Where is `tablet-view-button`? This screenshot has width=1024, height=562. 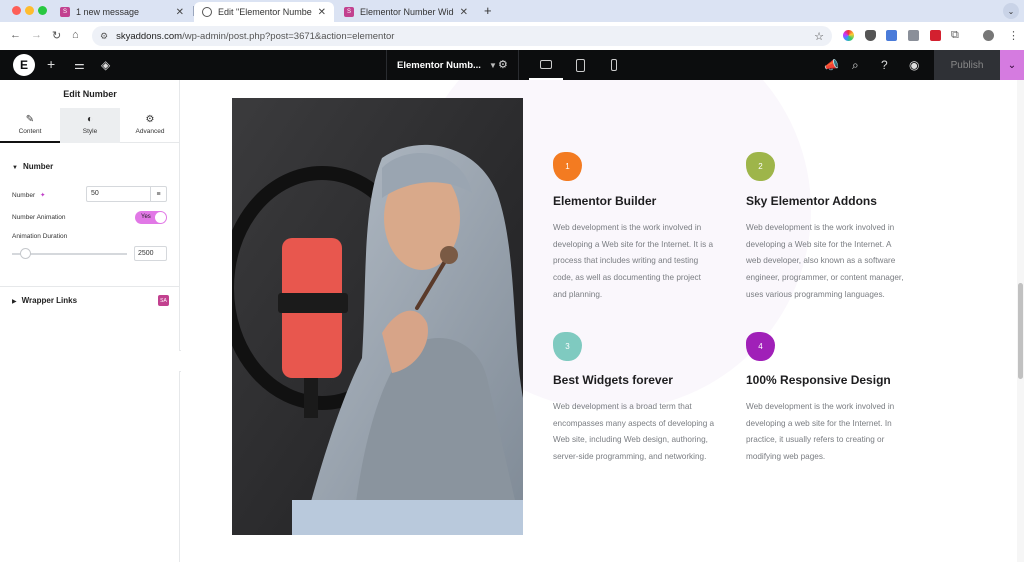
tablet-view-button is located at coordinates (580, 65).